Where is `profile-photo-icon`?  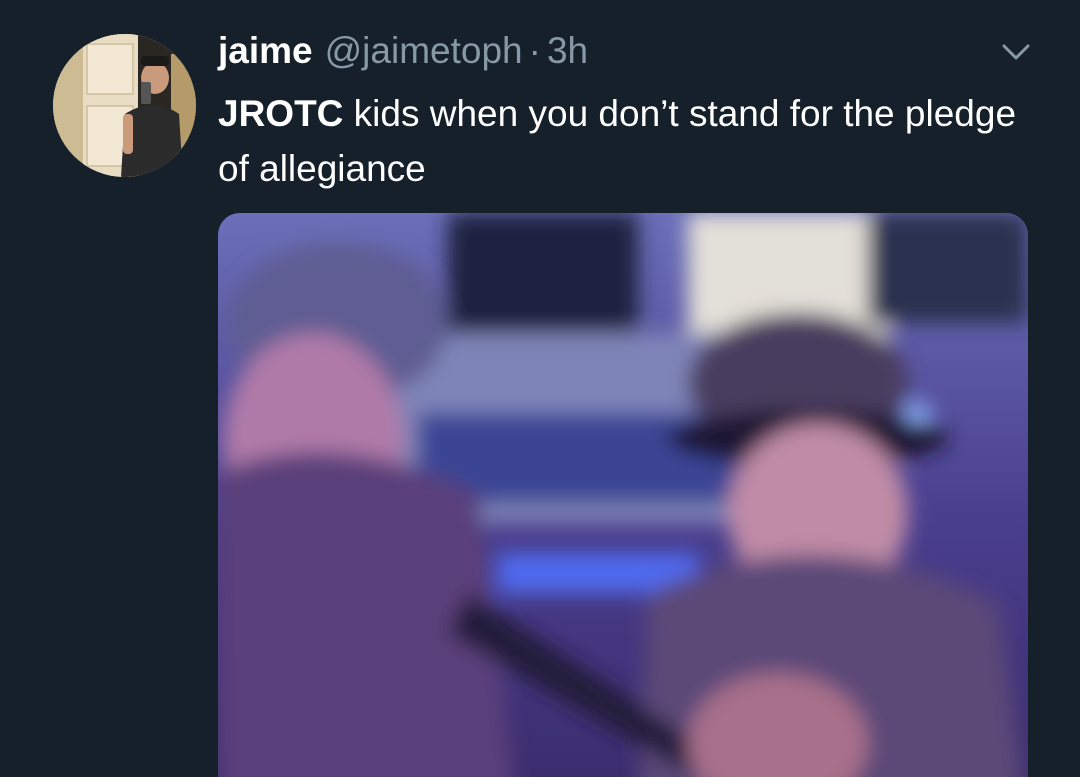
profile-photo-icon is located at coordinates (124, 105).